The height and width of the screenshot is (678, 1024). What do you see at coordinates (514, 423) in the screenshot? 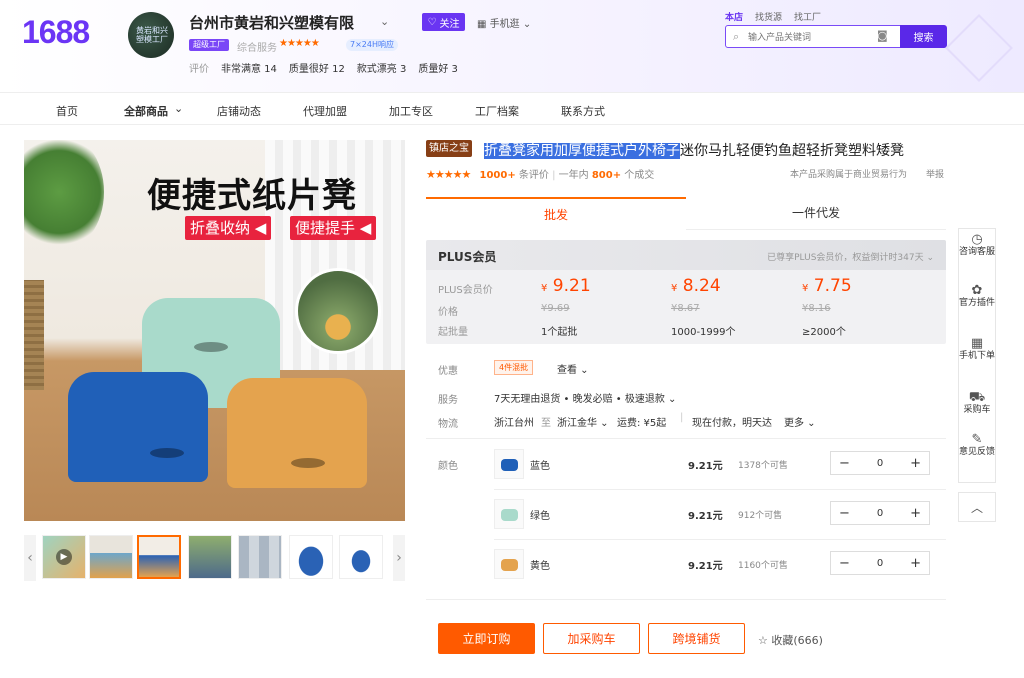
I see `ship-from: 浙江台州` at bounding box center [514, 423].